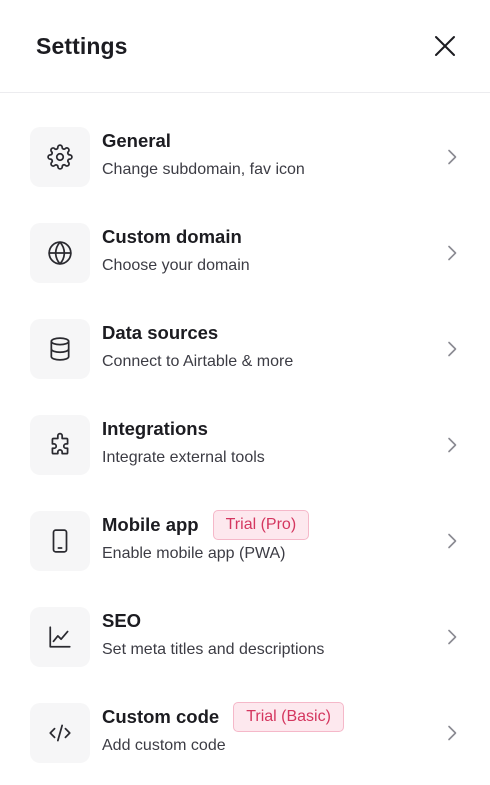 The height and width of the screenshot is (785, 490). I want to click on puzzle-icon, so click(60, 443).